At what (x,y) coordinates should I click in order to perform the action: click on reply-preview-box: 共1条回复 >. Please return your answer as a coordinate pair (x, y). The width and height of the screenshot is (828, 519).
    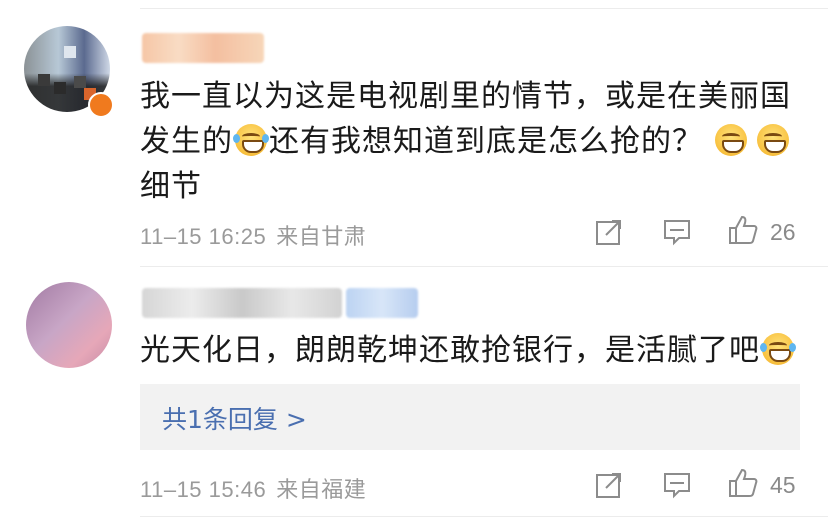
    Looking at the image, I should click on (470, 417).